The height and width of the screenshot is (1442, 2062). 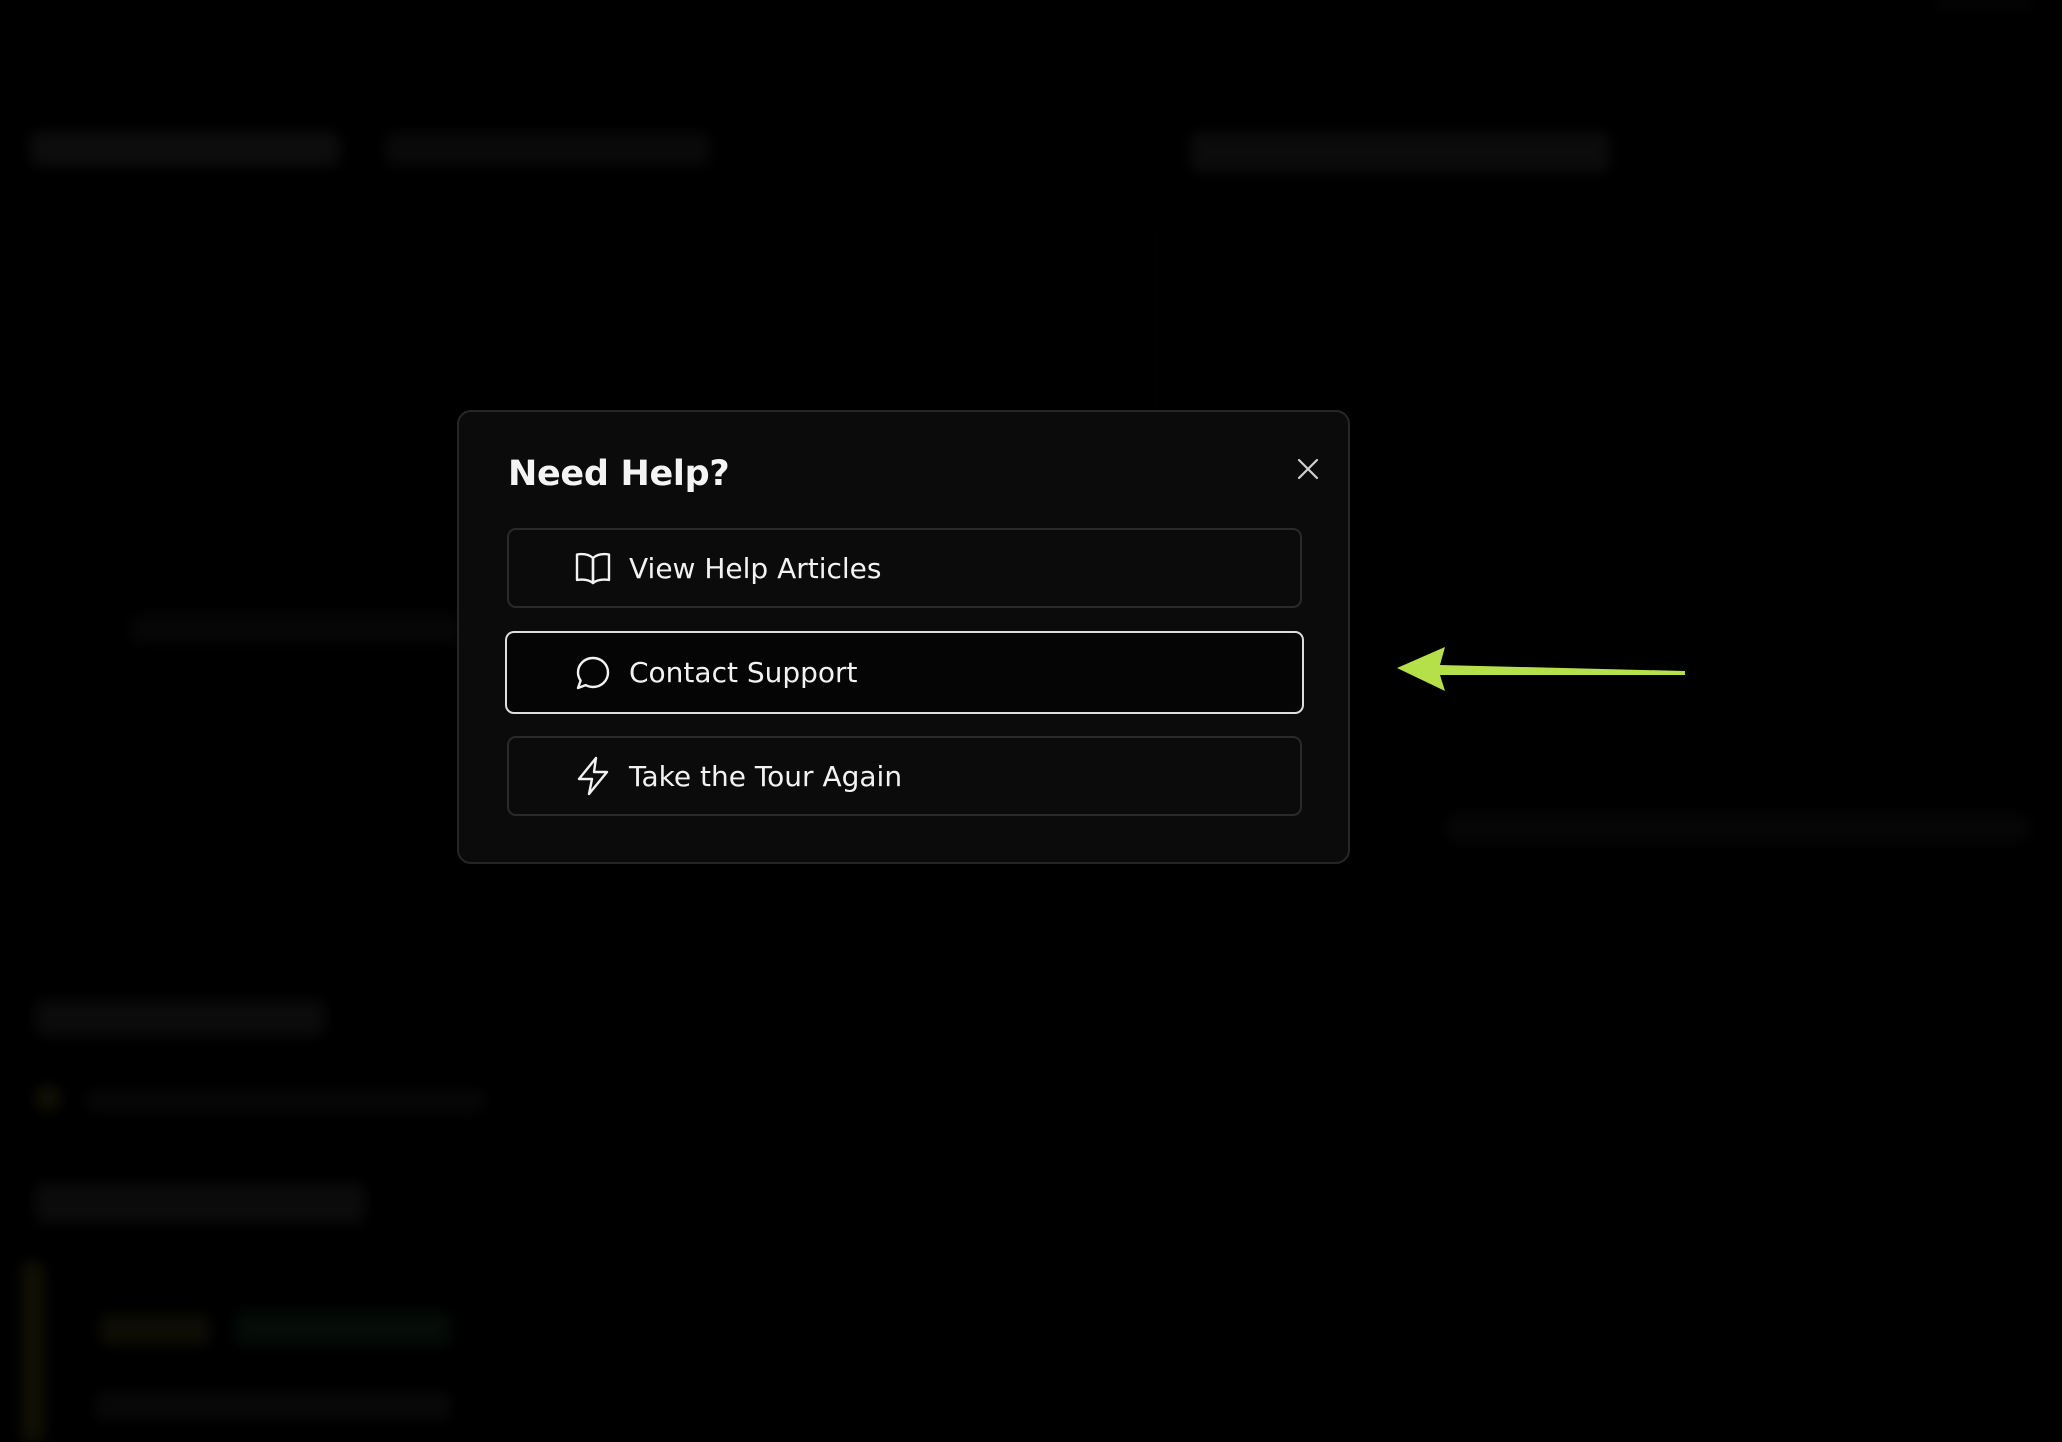 I want to click on message-circle-icon, so click(x=593, y=673).